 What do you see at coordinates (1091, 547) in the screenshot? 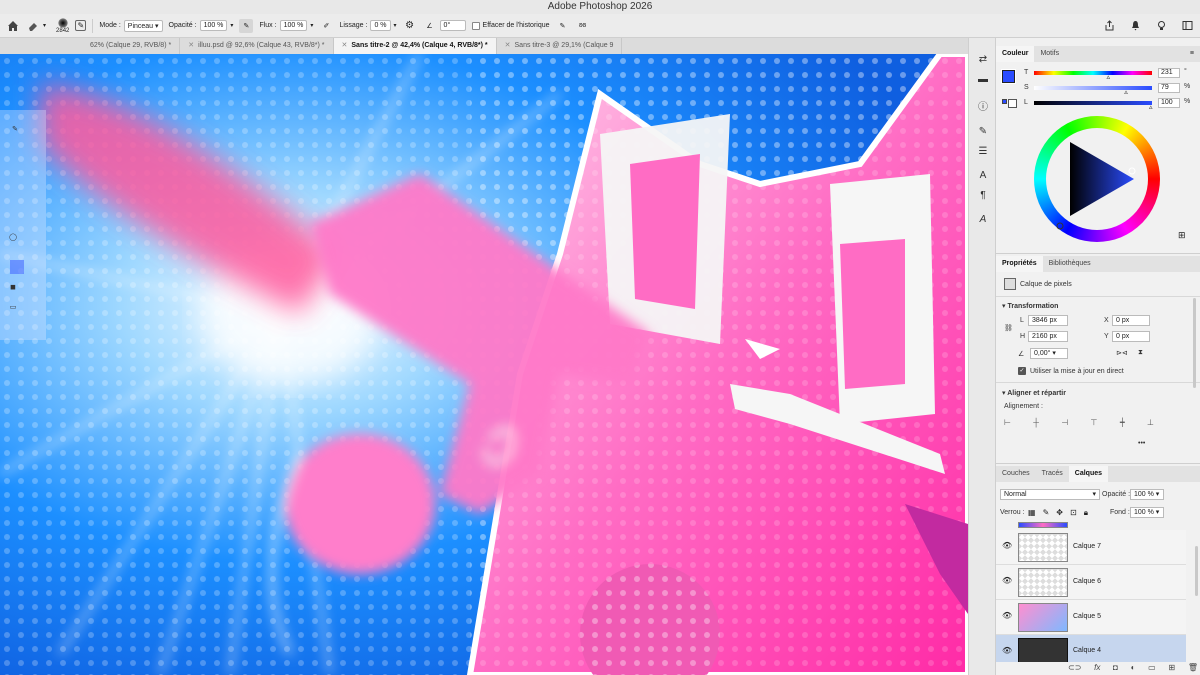
I see `layer-row: 👁︎ Calque 7` at bounding box center [1091, 547].